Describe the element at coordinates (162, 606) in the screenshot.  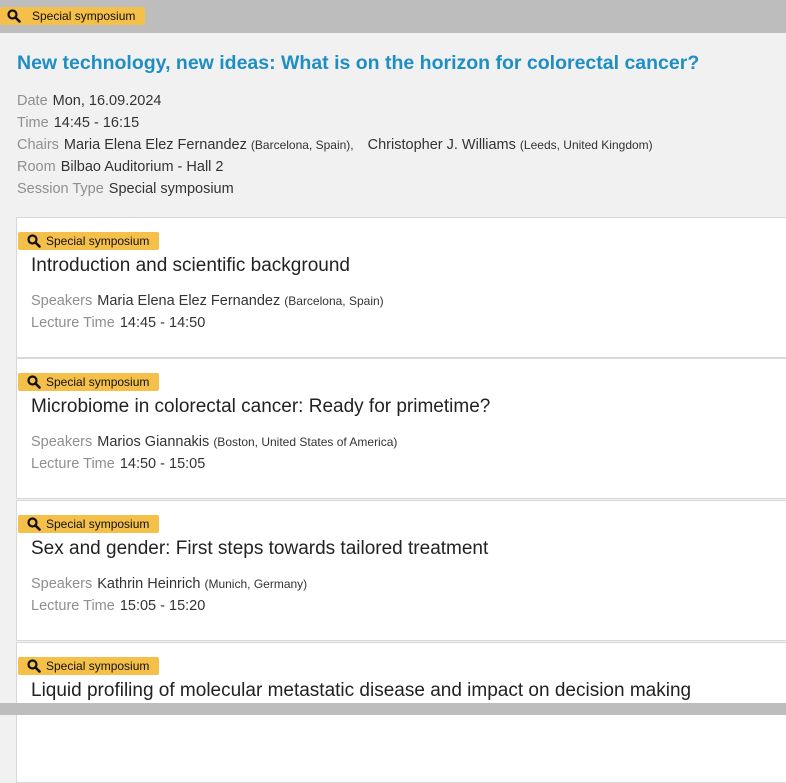
I see `lecture-time-value: 15:05 - 15:20` at that location.